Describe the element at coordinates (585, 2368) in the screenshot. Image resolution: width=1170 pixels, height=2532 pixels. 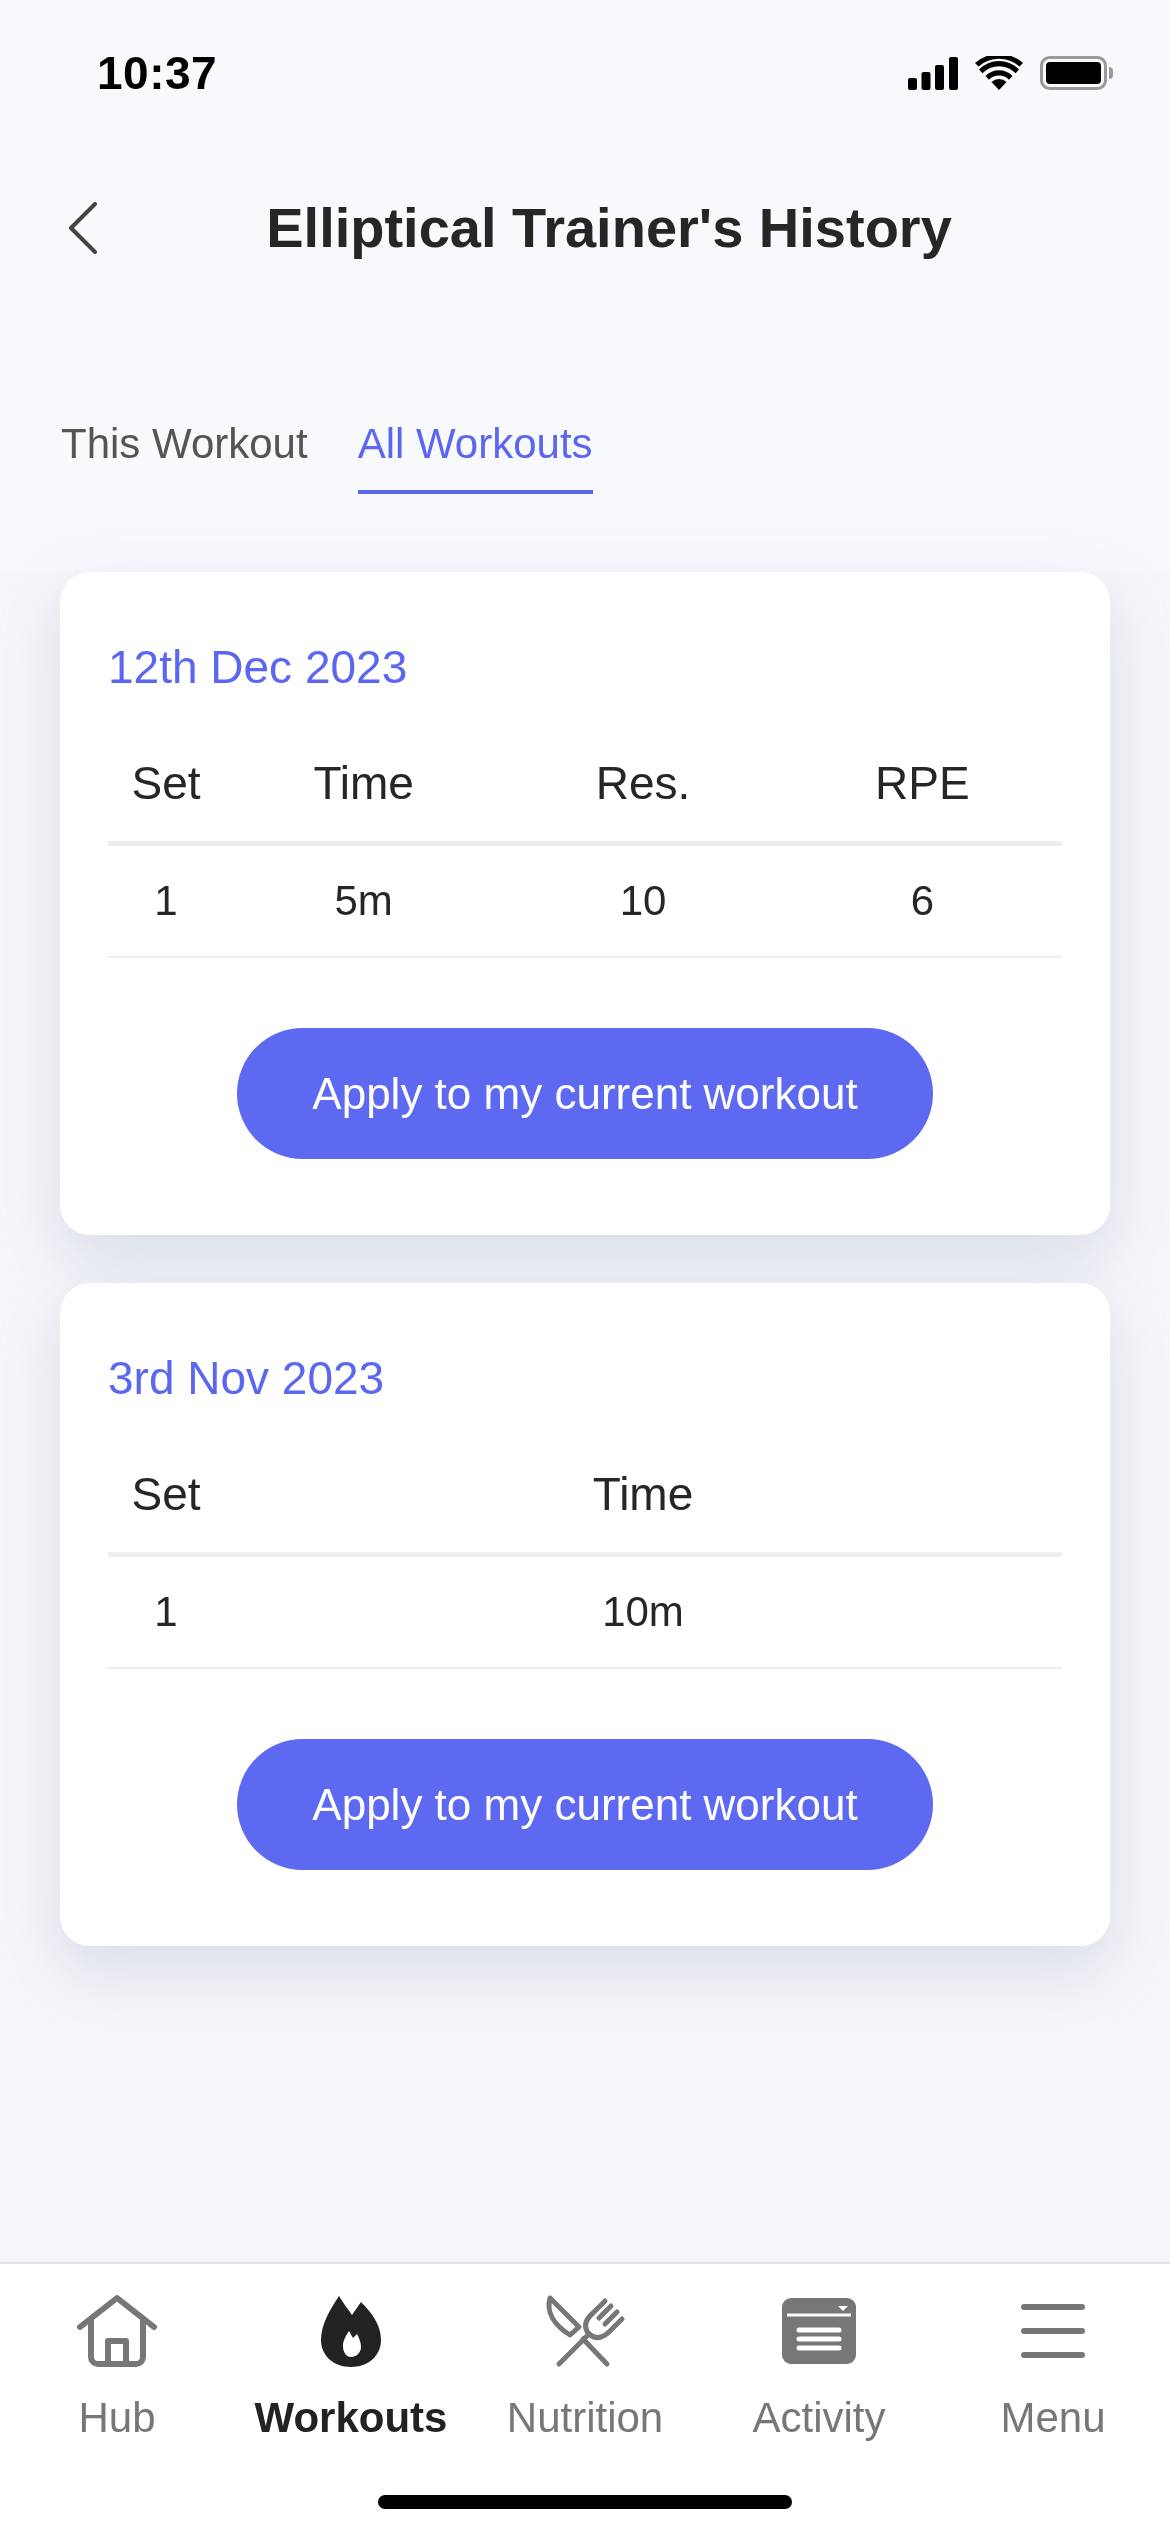
I see `nav-item: Nutrition` at that location.